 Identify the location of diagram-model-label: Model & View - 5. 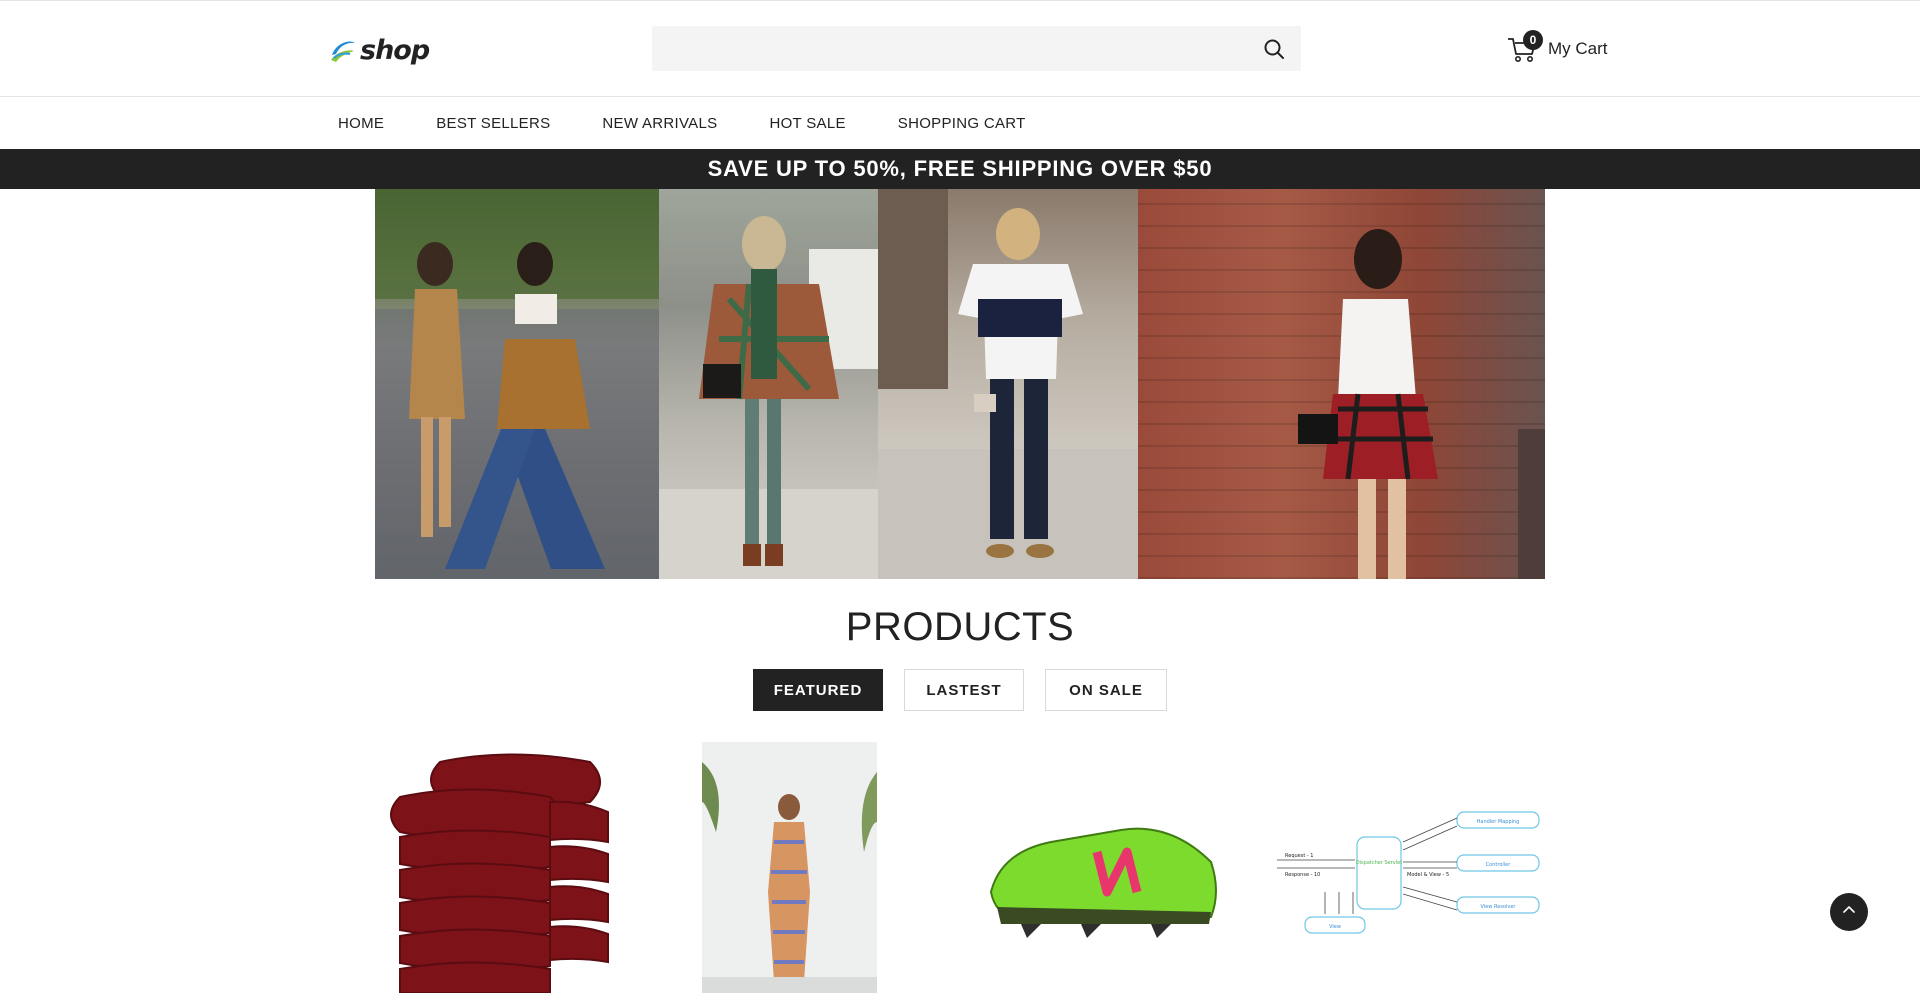
(1428, 875).